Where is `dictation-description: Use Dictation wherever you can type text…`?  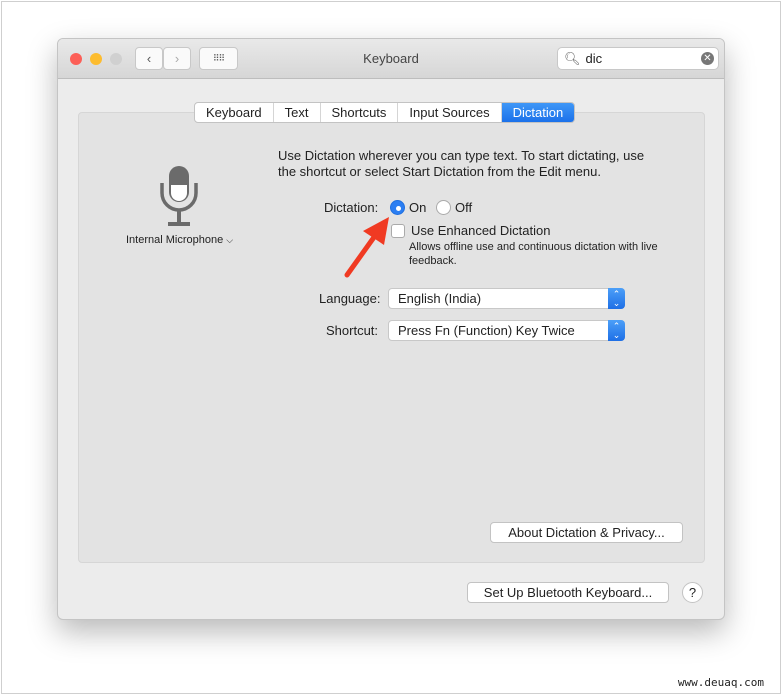 dictation-description: Use Dictation wherever you can type text… is located at coordinates (461, 163).